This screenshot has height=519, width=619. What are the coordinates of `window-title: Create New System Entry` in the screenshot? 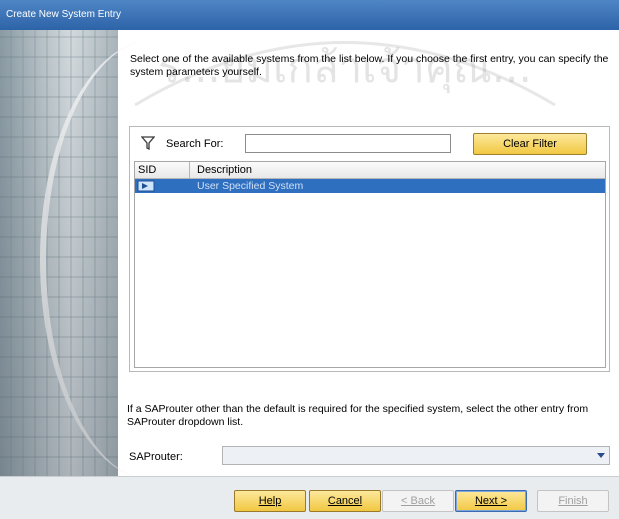 It's located at (64, 14).